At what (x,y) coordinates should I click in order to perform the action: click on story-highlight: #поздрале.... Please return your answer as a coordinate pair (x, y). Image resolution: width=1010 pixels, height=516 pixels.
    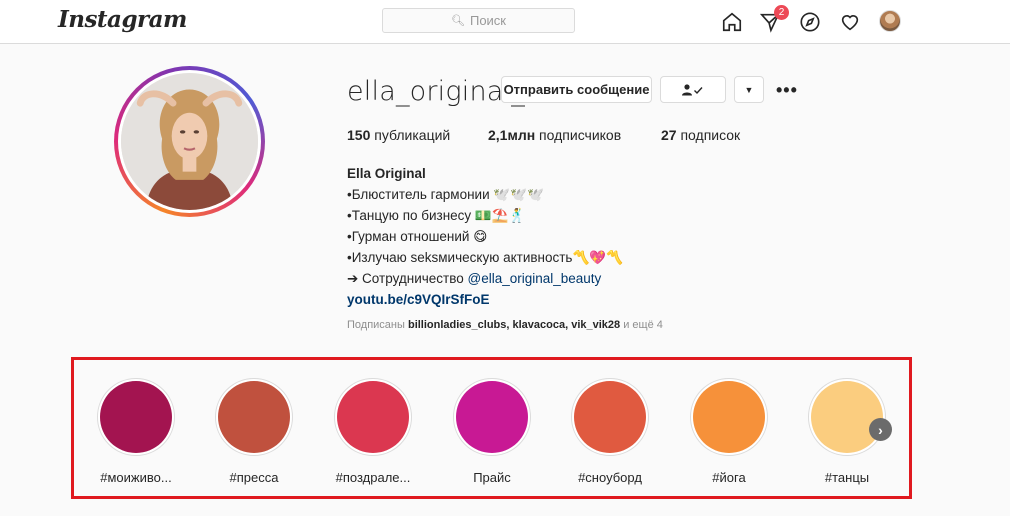
    Looking at the image, I should click on (373, 431).